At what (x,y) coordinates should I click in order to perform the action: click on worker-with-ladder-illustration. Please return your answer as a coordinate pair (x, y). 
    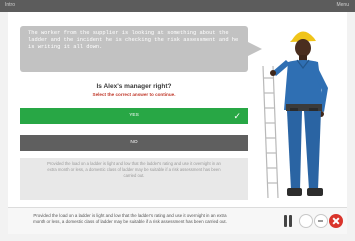
    Looking at the image, I should click on (295, 115).